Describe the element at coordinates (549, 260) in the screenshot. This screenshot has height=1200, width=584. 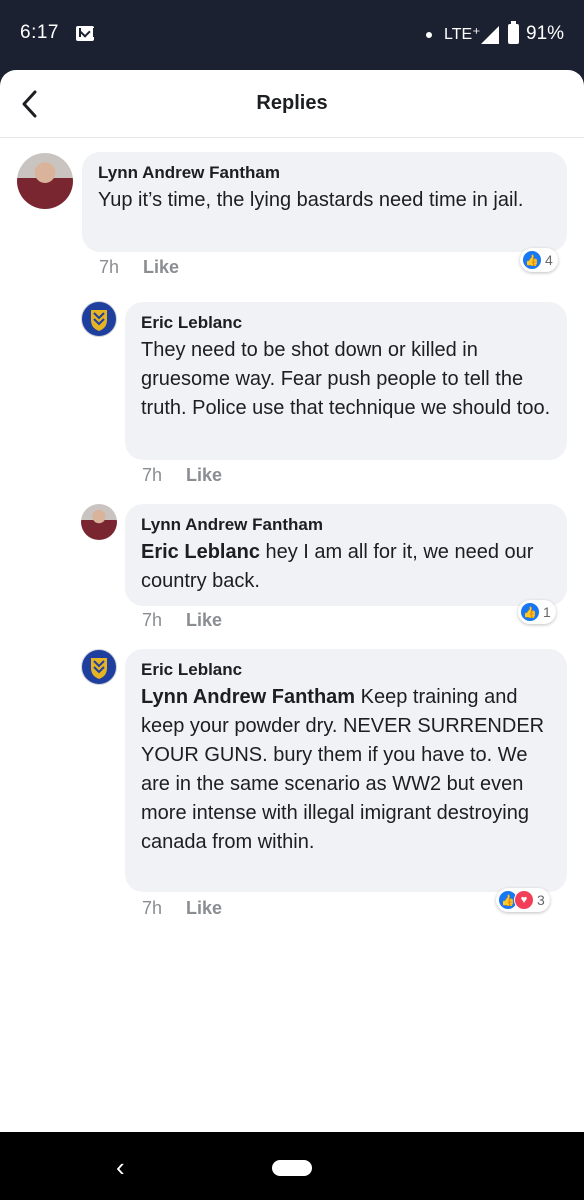
I see `reaction-count: 4` at that location.